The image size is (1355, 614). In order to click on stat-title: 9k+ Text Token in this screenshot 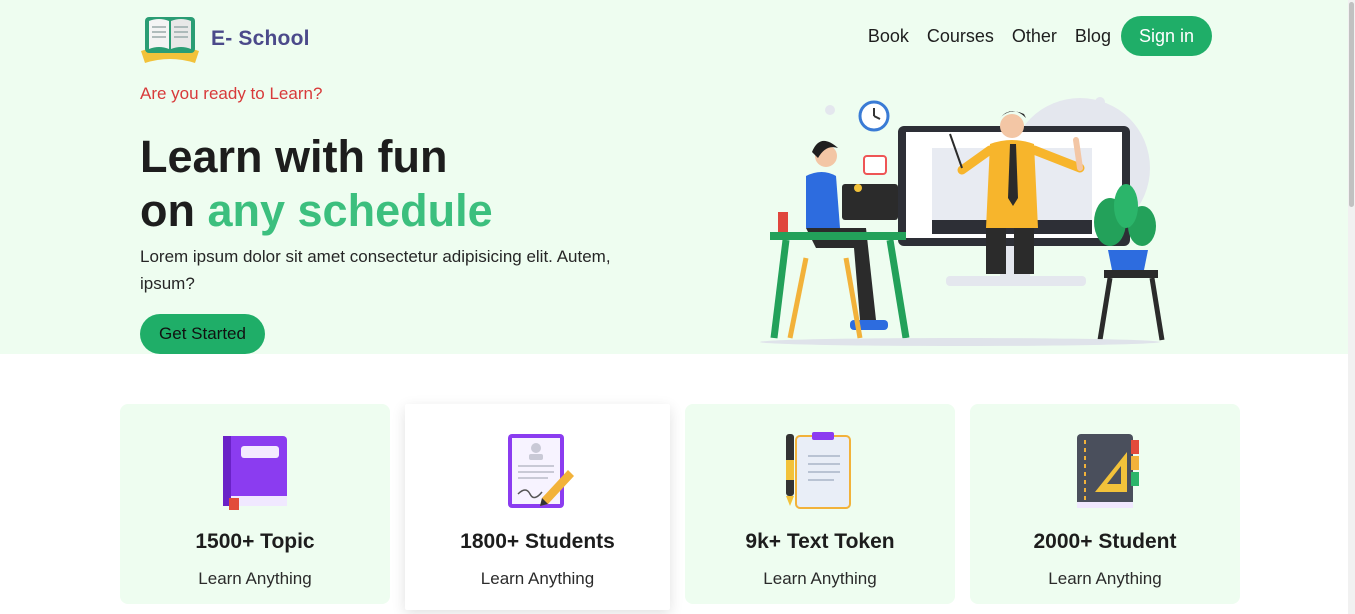, I will do `click(820, 541)`.